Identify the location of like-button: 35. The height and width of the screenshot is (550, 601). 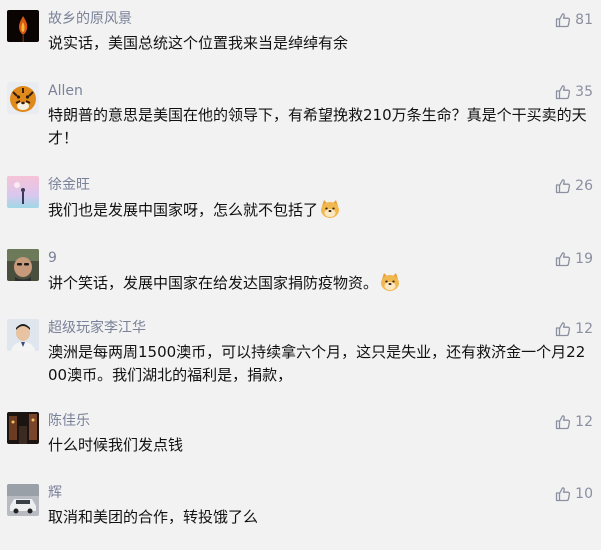
(574, 92).